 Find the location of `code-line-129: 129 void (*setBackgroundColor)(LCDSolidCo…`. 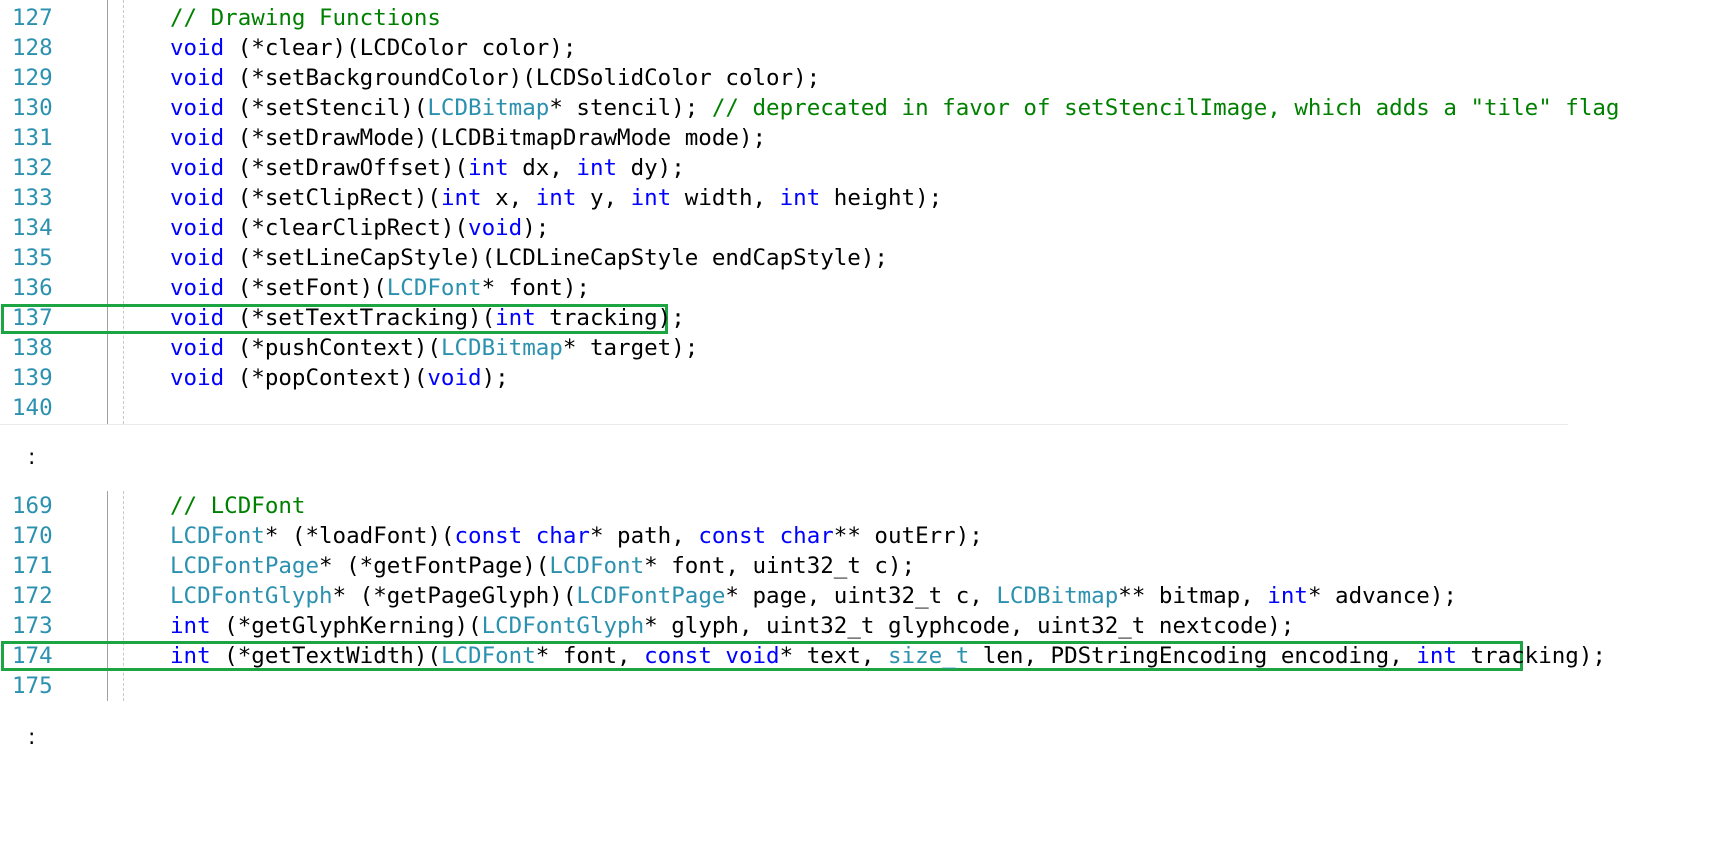

code-line-129: 129 void (*setBackgroundColor)(LCDSolidCo… is located at coordinates (858, 78).